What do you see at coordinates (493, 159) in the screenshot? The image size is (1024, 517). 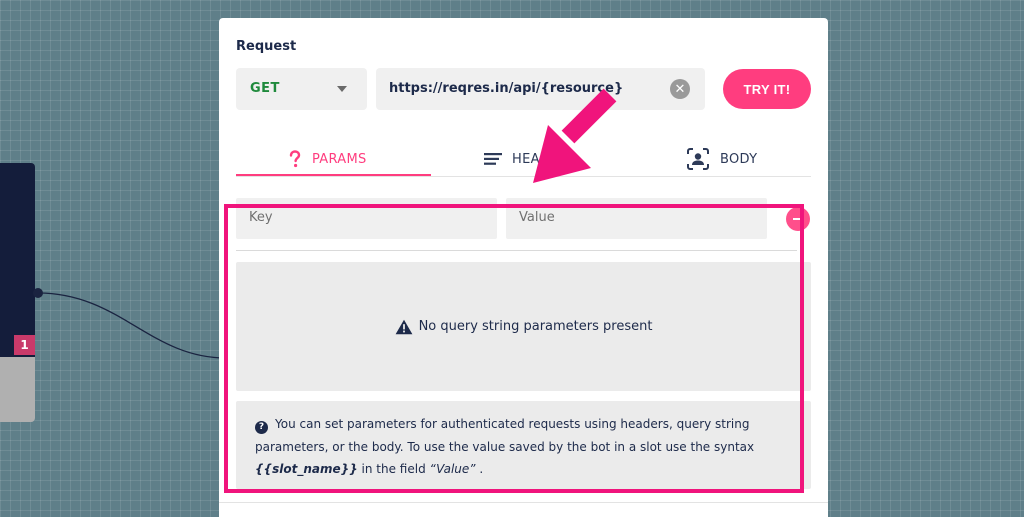 I see `lines-icon` at bounding box center [493, 159].